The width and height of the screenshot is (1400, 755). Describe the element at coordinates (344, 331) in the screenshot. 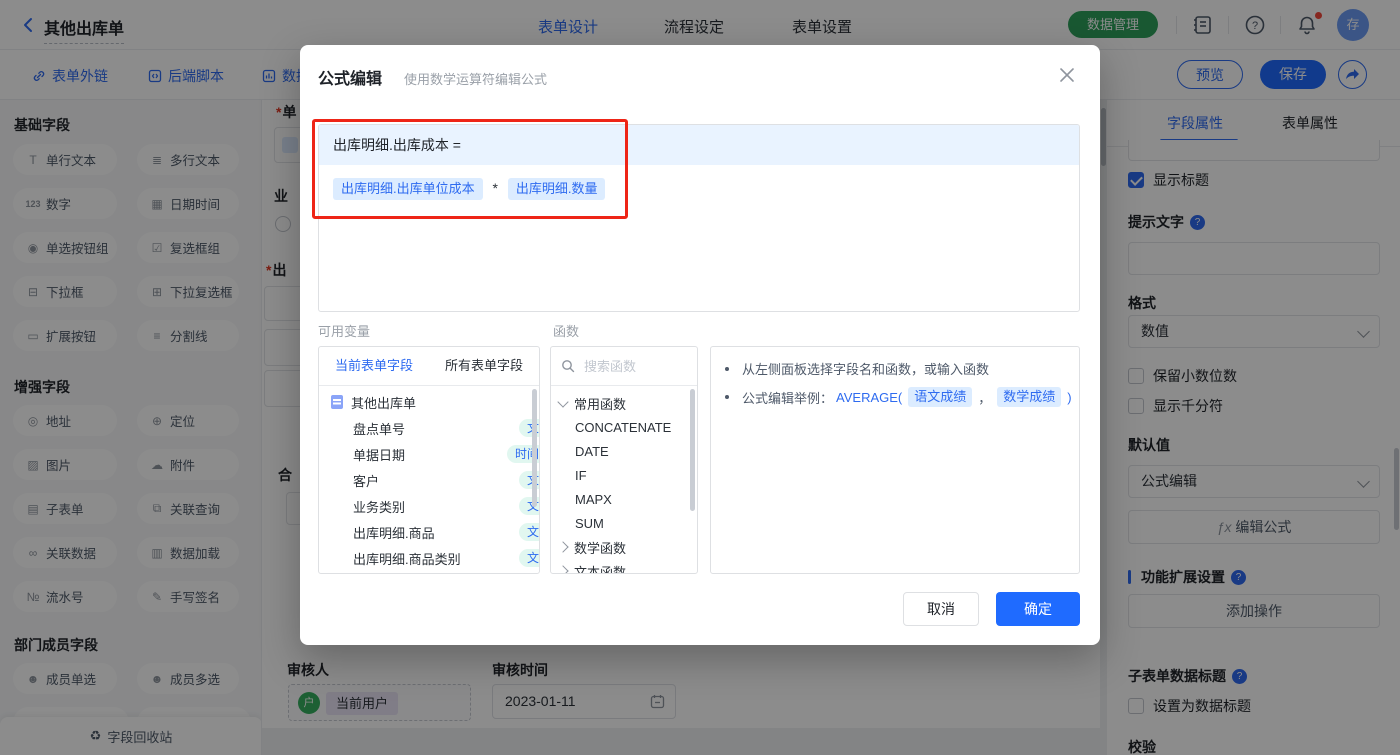

I see `variables-section-label: 可用变量` at that location.